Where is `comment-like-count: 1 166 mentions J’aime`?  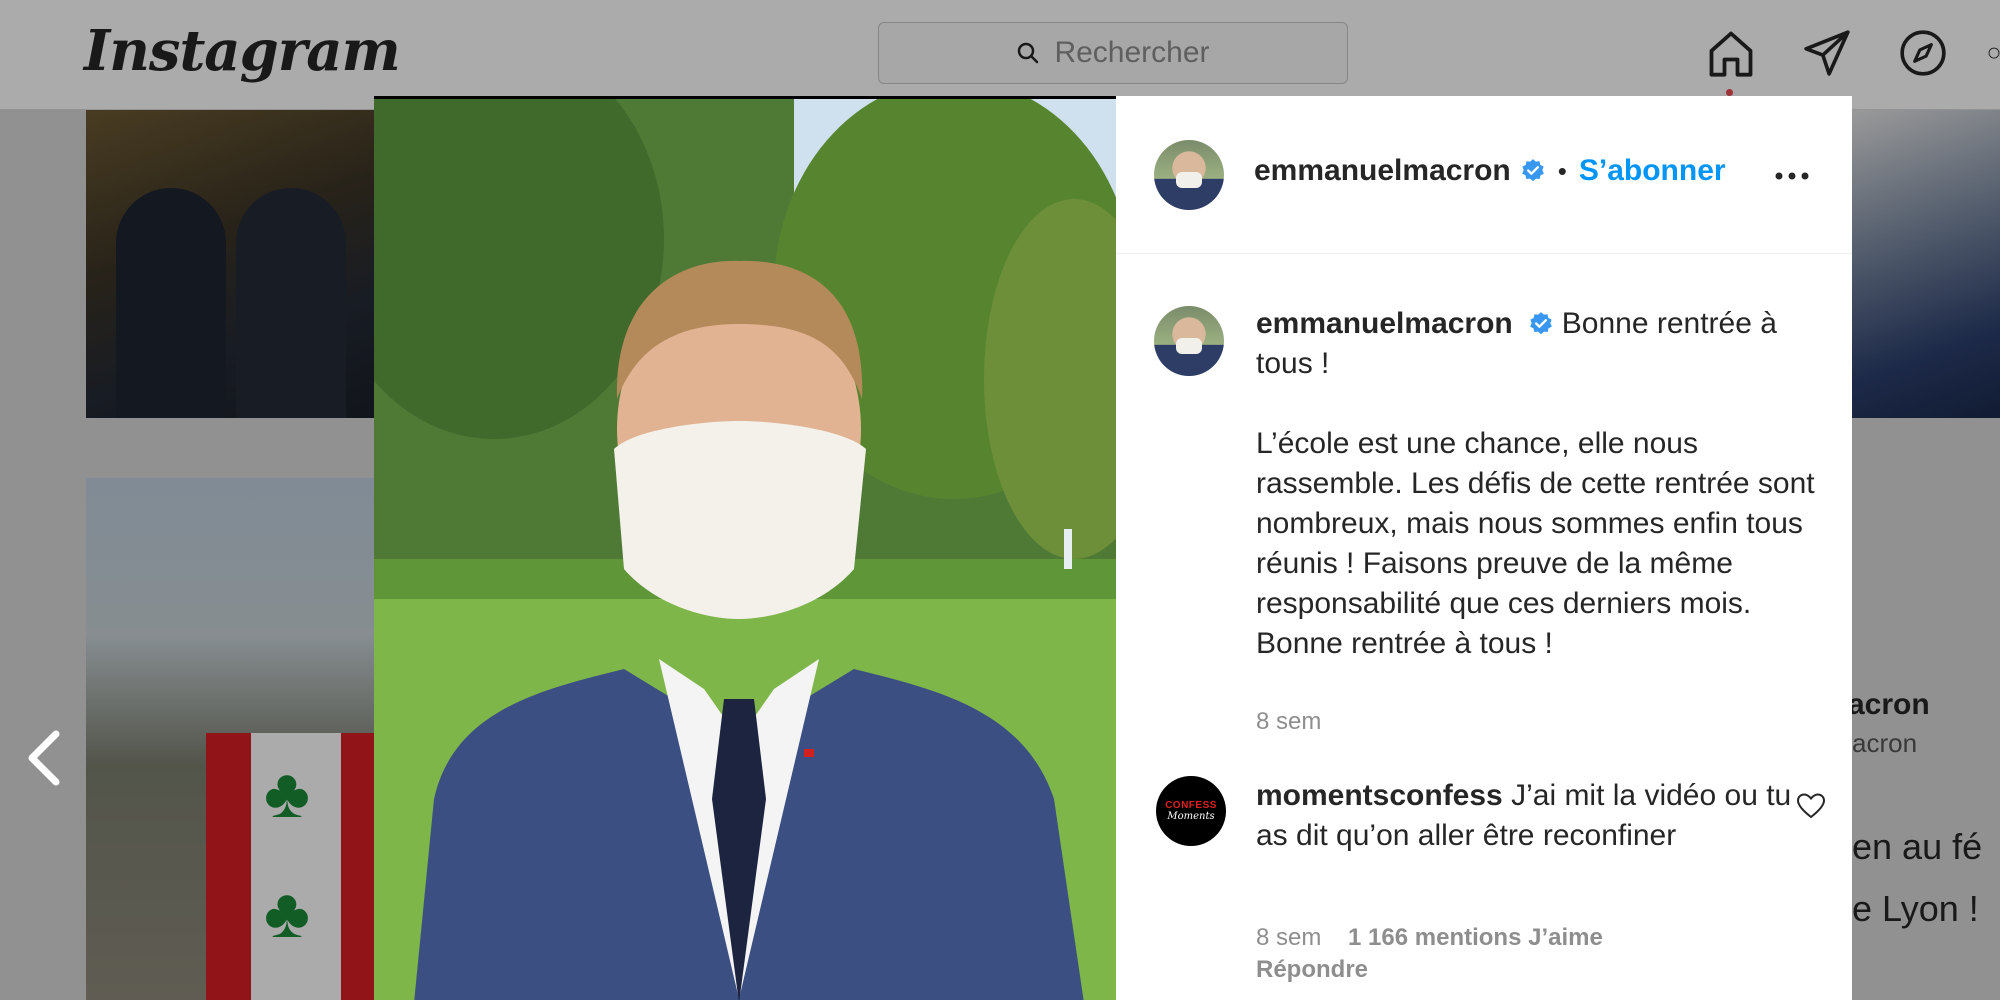 comment-like-count: 1 166 mentions J’aime is located at coordinates (1475, 937).